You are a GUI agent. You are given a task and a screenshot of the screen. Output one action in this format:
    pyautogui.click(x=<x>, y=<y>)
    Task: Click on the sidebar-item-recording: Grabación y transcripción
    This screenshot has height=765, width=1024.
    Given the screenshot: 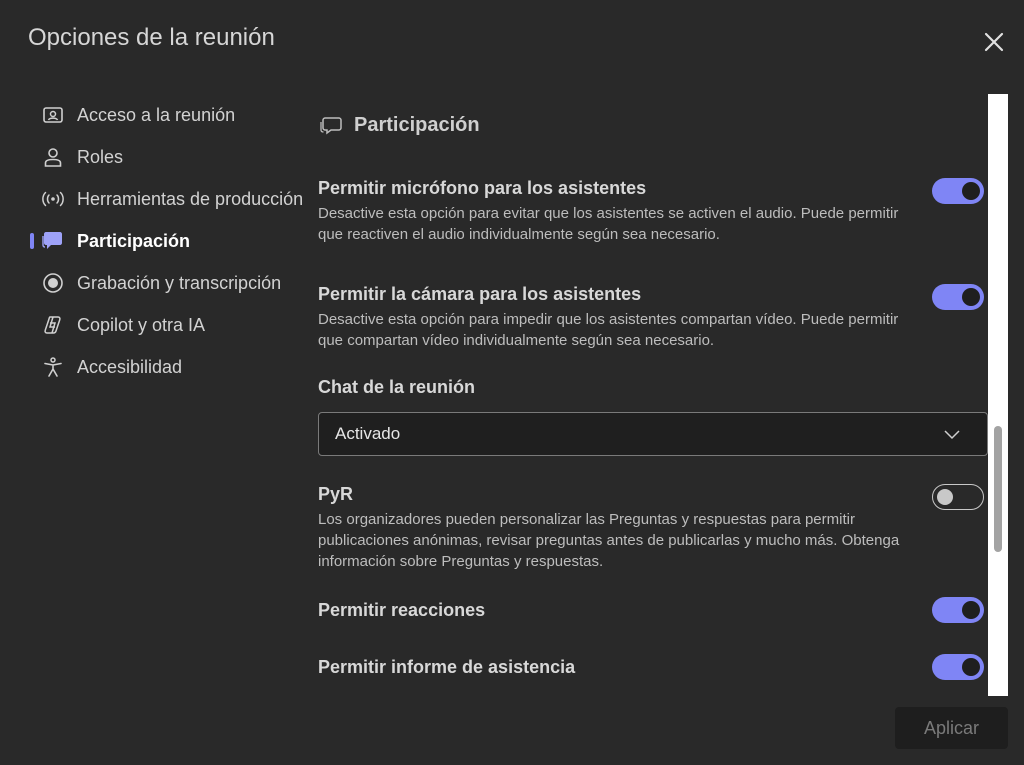 What is the action you would take?
    pyautogui.click(x=154, y=283)
    